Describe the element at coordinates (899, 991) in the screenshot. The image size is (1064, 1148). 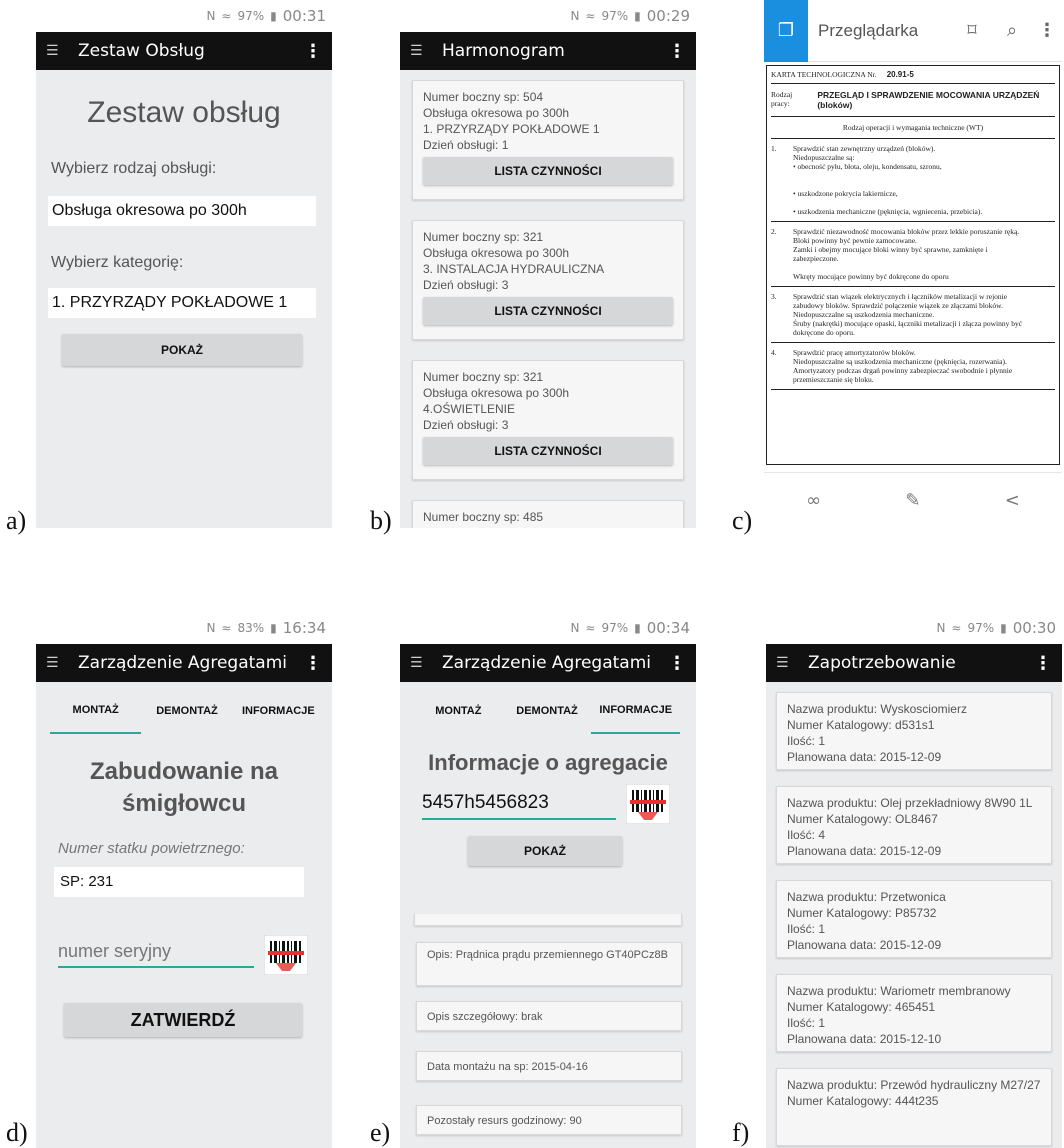
I see `product-name: Nazwa produktu: Wariometr membranowy` at that location.